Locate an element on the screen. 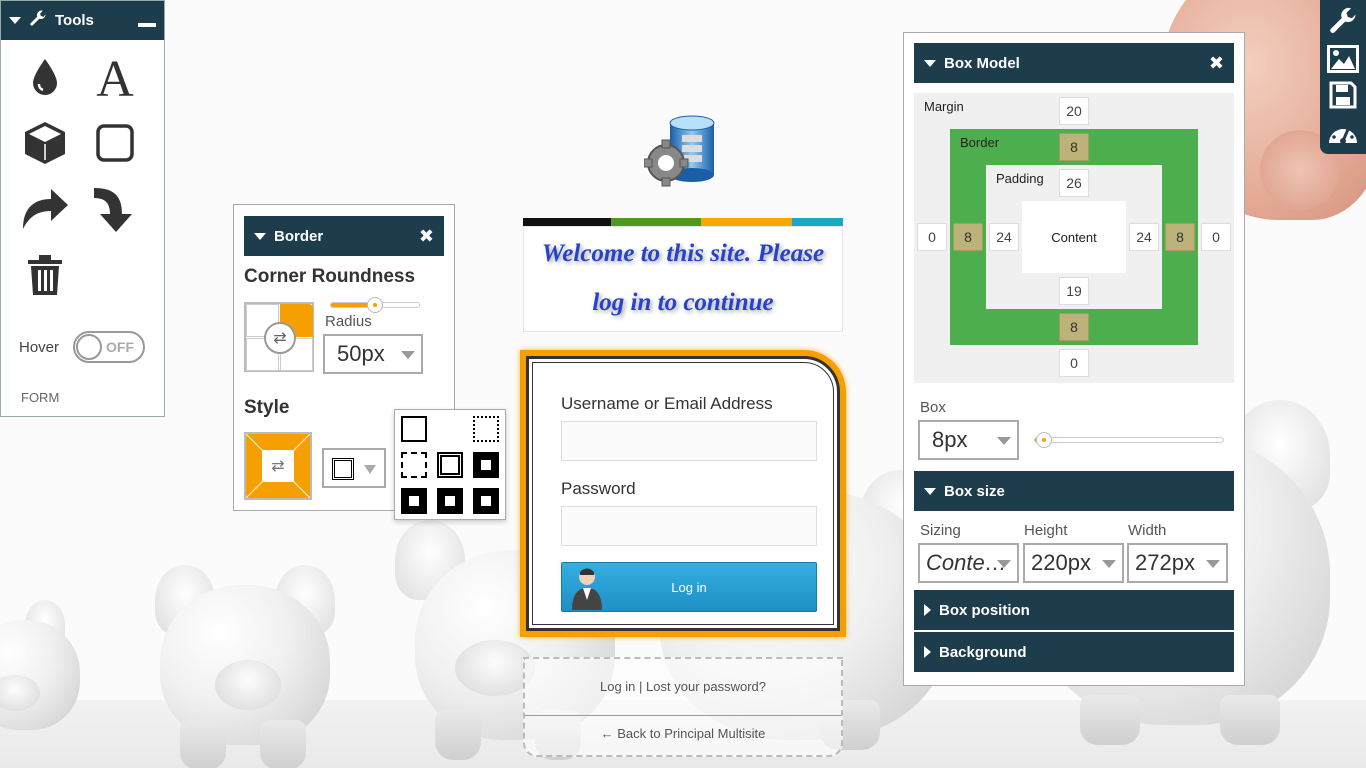  width-select: 272px is located at coordinates (1177, 563).